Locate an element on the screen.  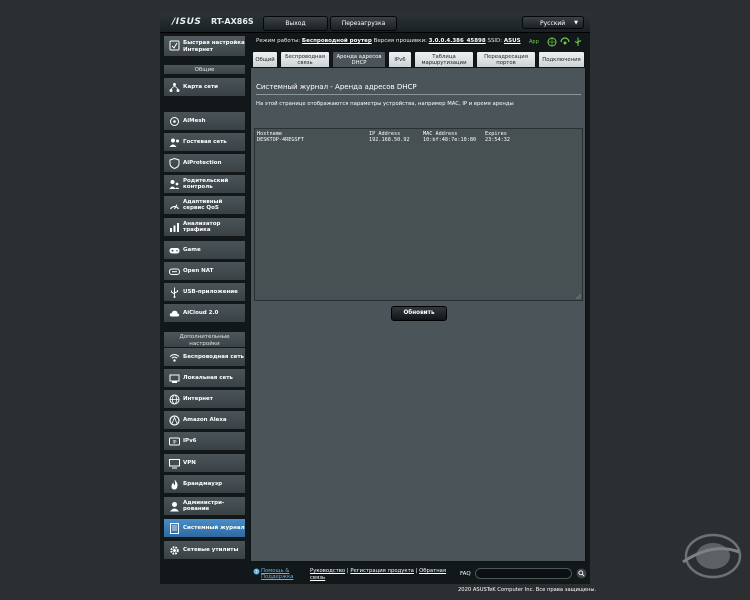
firmware-version-link: 3.0.0.4.386_45898 is located at coordinates (457, 41).